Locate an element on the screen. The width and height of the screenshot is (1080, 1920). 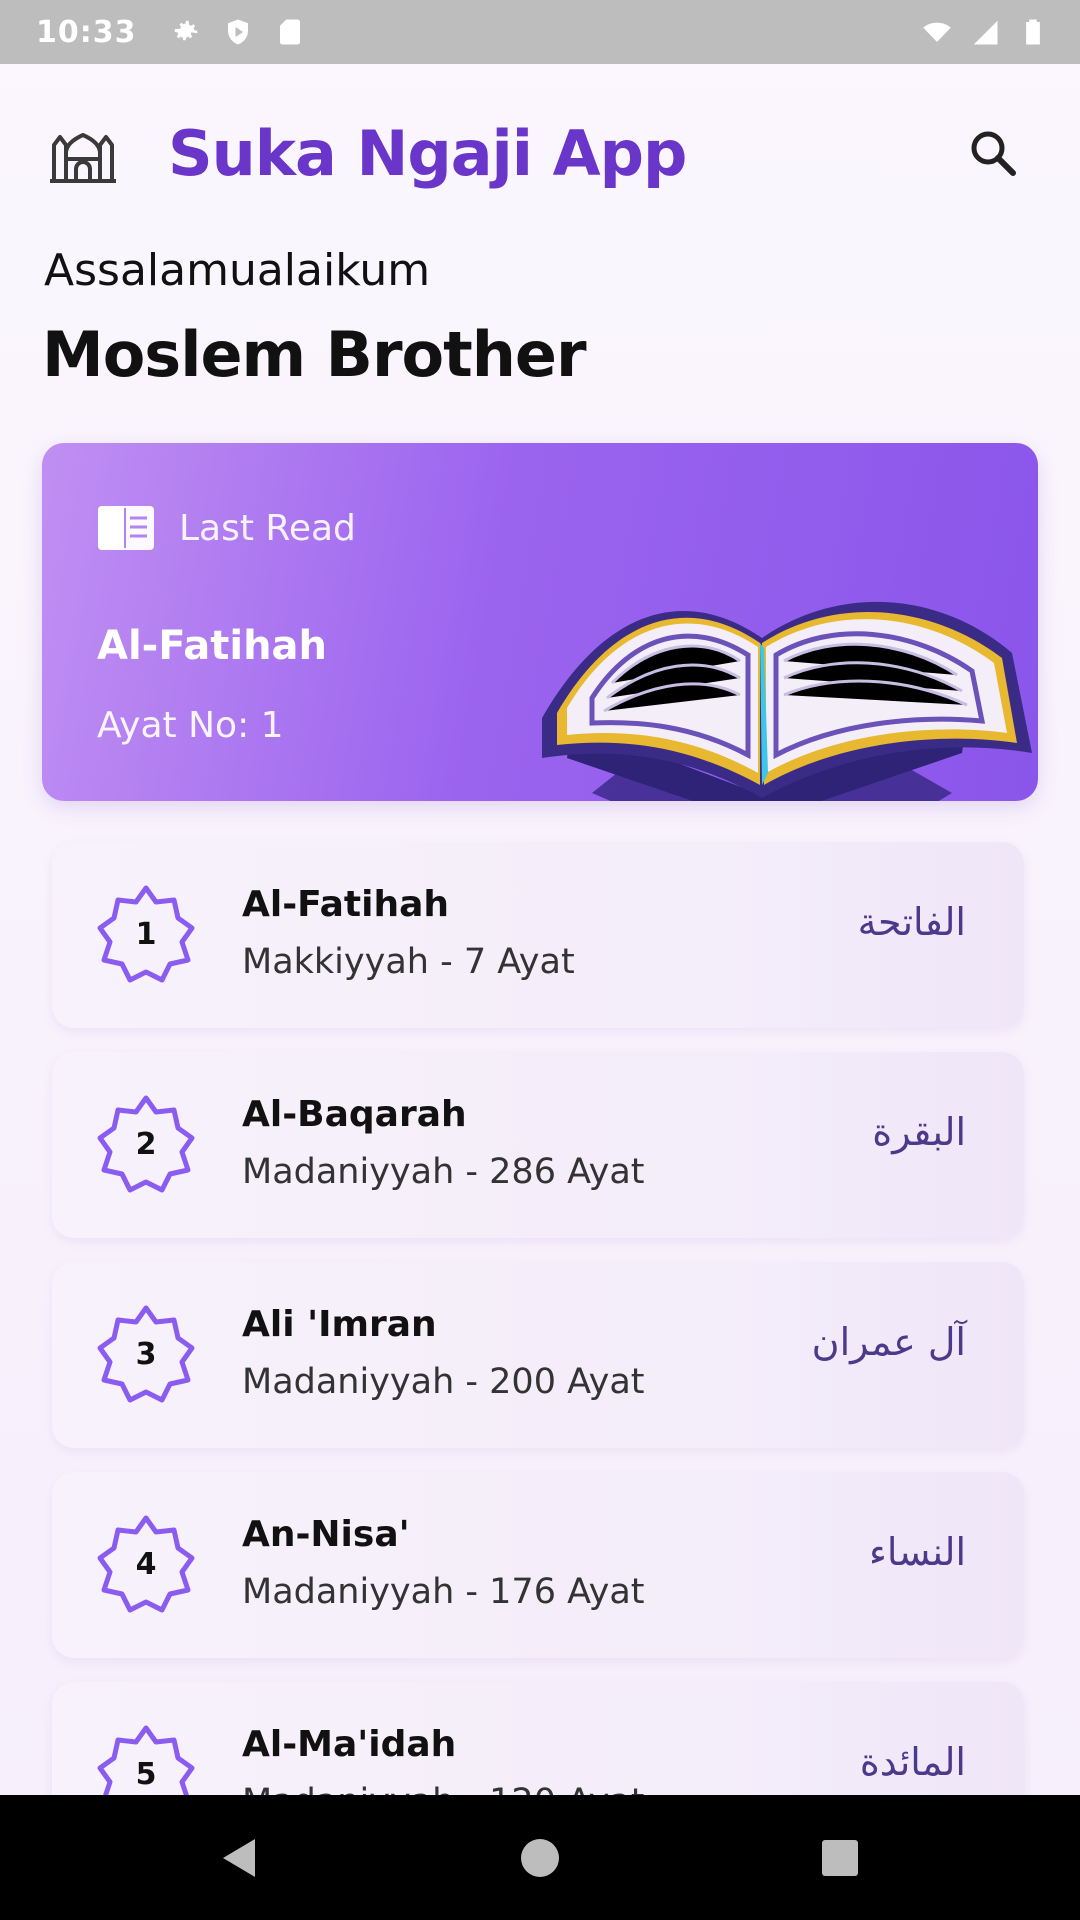
surah-number-badge: 1 is located at coordinates (146, 934).